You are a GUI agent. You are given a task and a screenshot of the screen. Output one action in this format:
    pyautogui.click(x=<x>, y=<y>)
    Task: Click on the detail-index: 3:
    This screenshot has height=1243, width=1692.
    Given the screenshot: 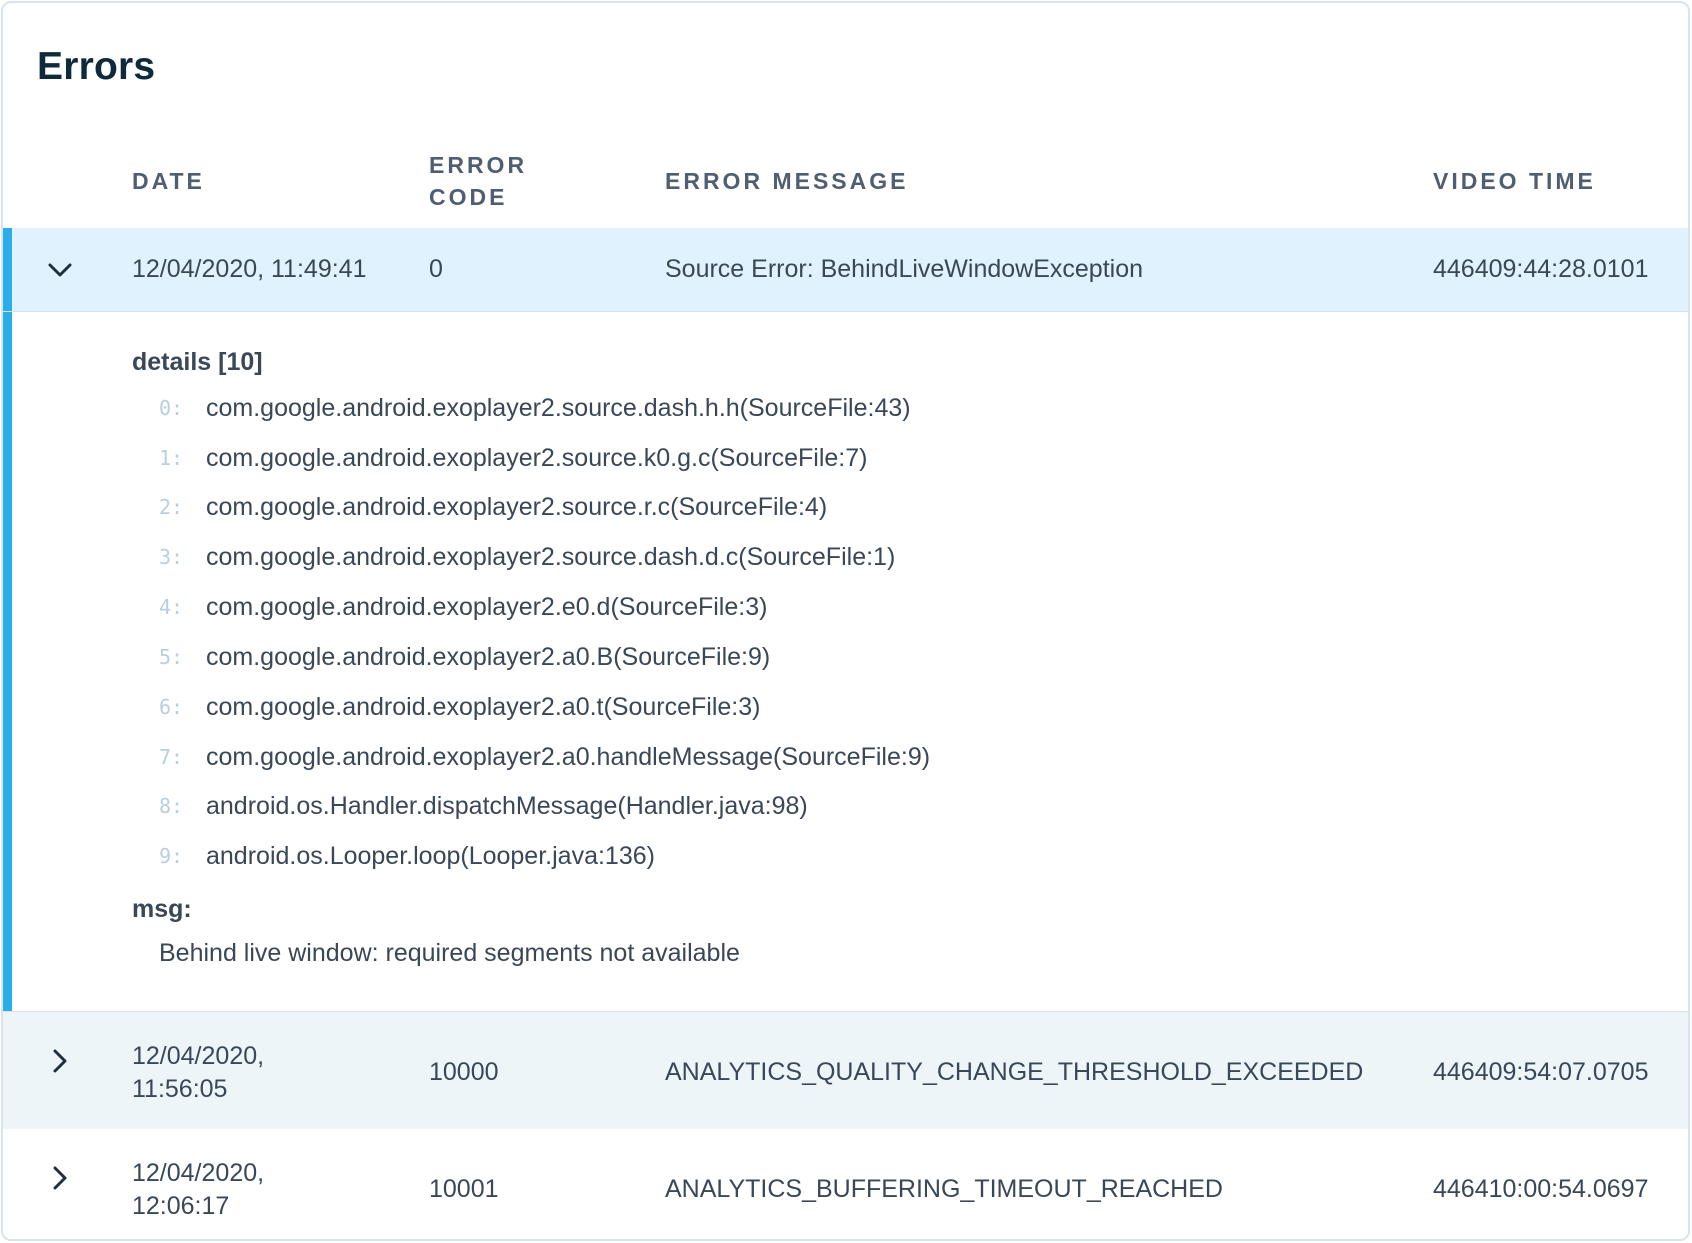 What is the action you would take?
    pyautogui.click(x=171, y=557)
    